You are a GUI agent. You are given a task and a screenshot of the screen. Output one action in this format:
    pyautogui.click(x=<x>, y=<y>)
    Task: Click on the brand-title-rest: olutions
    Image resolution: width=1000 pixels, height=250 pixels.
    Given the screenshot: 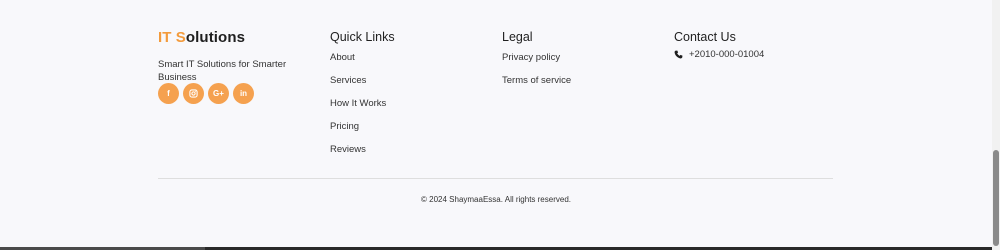 What is the action you would take?
    pyautogui.click(x=215, y=37)
    